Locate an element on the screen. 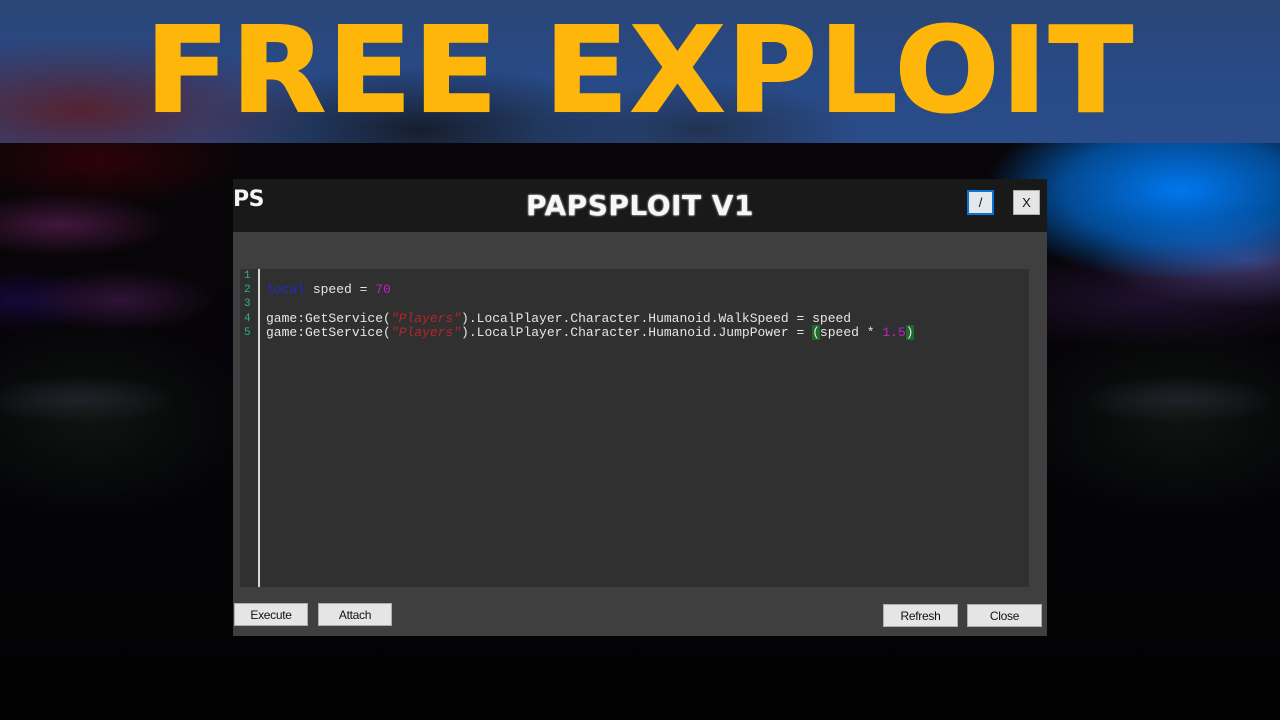 The width and height of the screenshot is (1280, 720). close-button: Close is located at coordinates (1004, 615).